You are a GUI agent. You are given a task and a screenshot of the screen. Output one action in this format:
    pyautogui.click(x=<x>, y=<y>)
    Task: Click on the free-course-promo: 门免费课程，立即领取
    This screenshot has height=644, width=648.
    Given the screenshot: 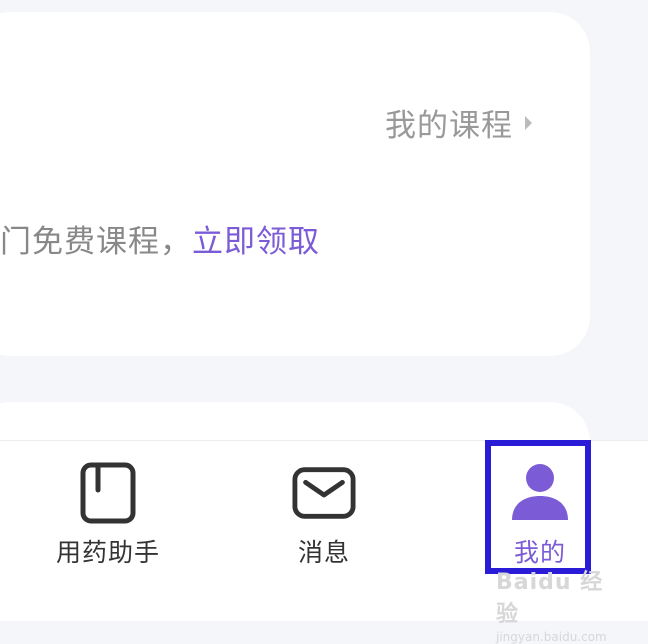 What is the action you would take?
    pyautogui.click(x=160, y=238)
    